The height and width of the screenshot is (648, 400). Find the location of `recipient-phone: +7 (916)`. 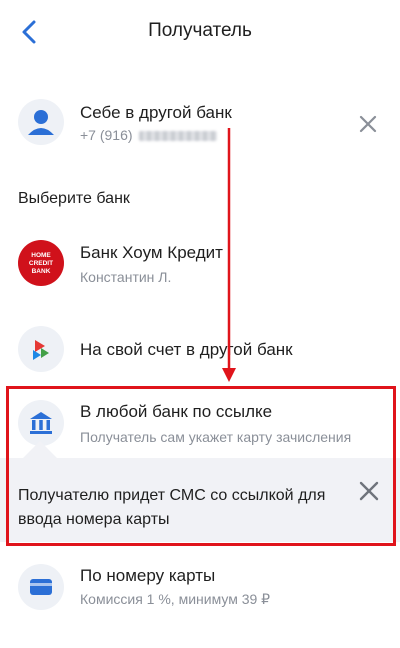

recipient-phone: +7 (916) is located at coordinates (148, 135).